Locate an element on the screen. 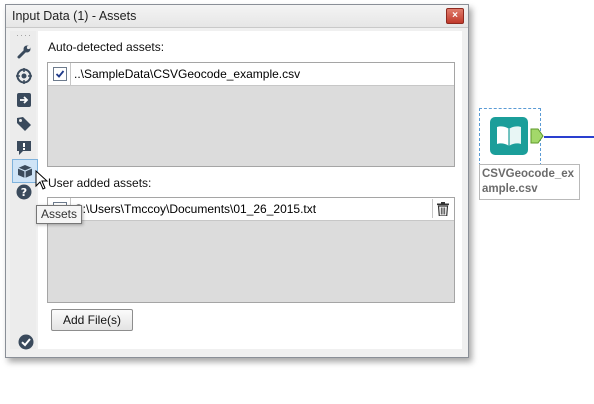  add-files-button: Add File(s) is located at coordinates (92, 320).